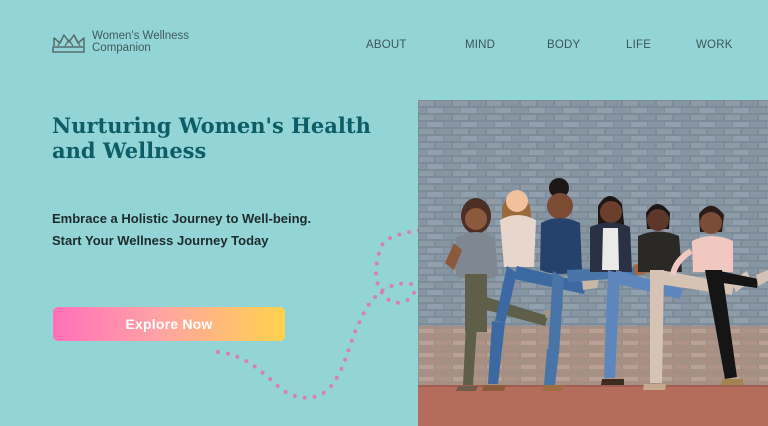 Image resolution: width=768 pixels, height=426 pixels. Describe the element at coordinates (563, 45) in the screenshot. I see `nav-body: BODY` at that location.